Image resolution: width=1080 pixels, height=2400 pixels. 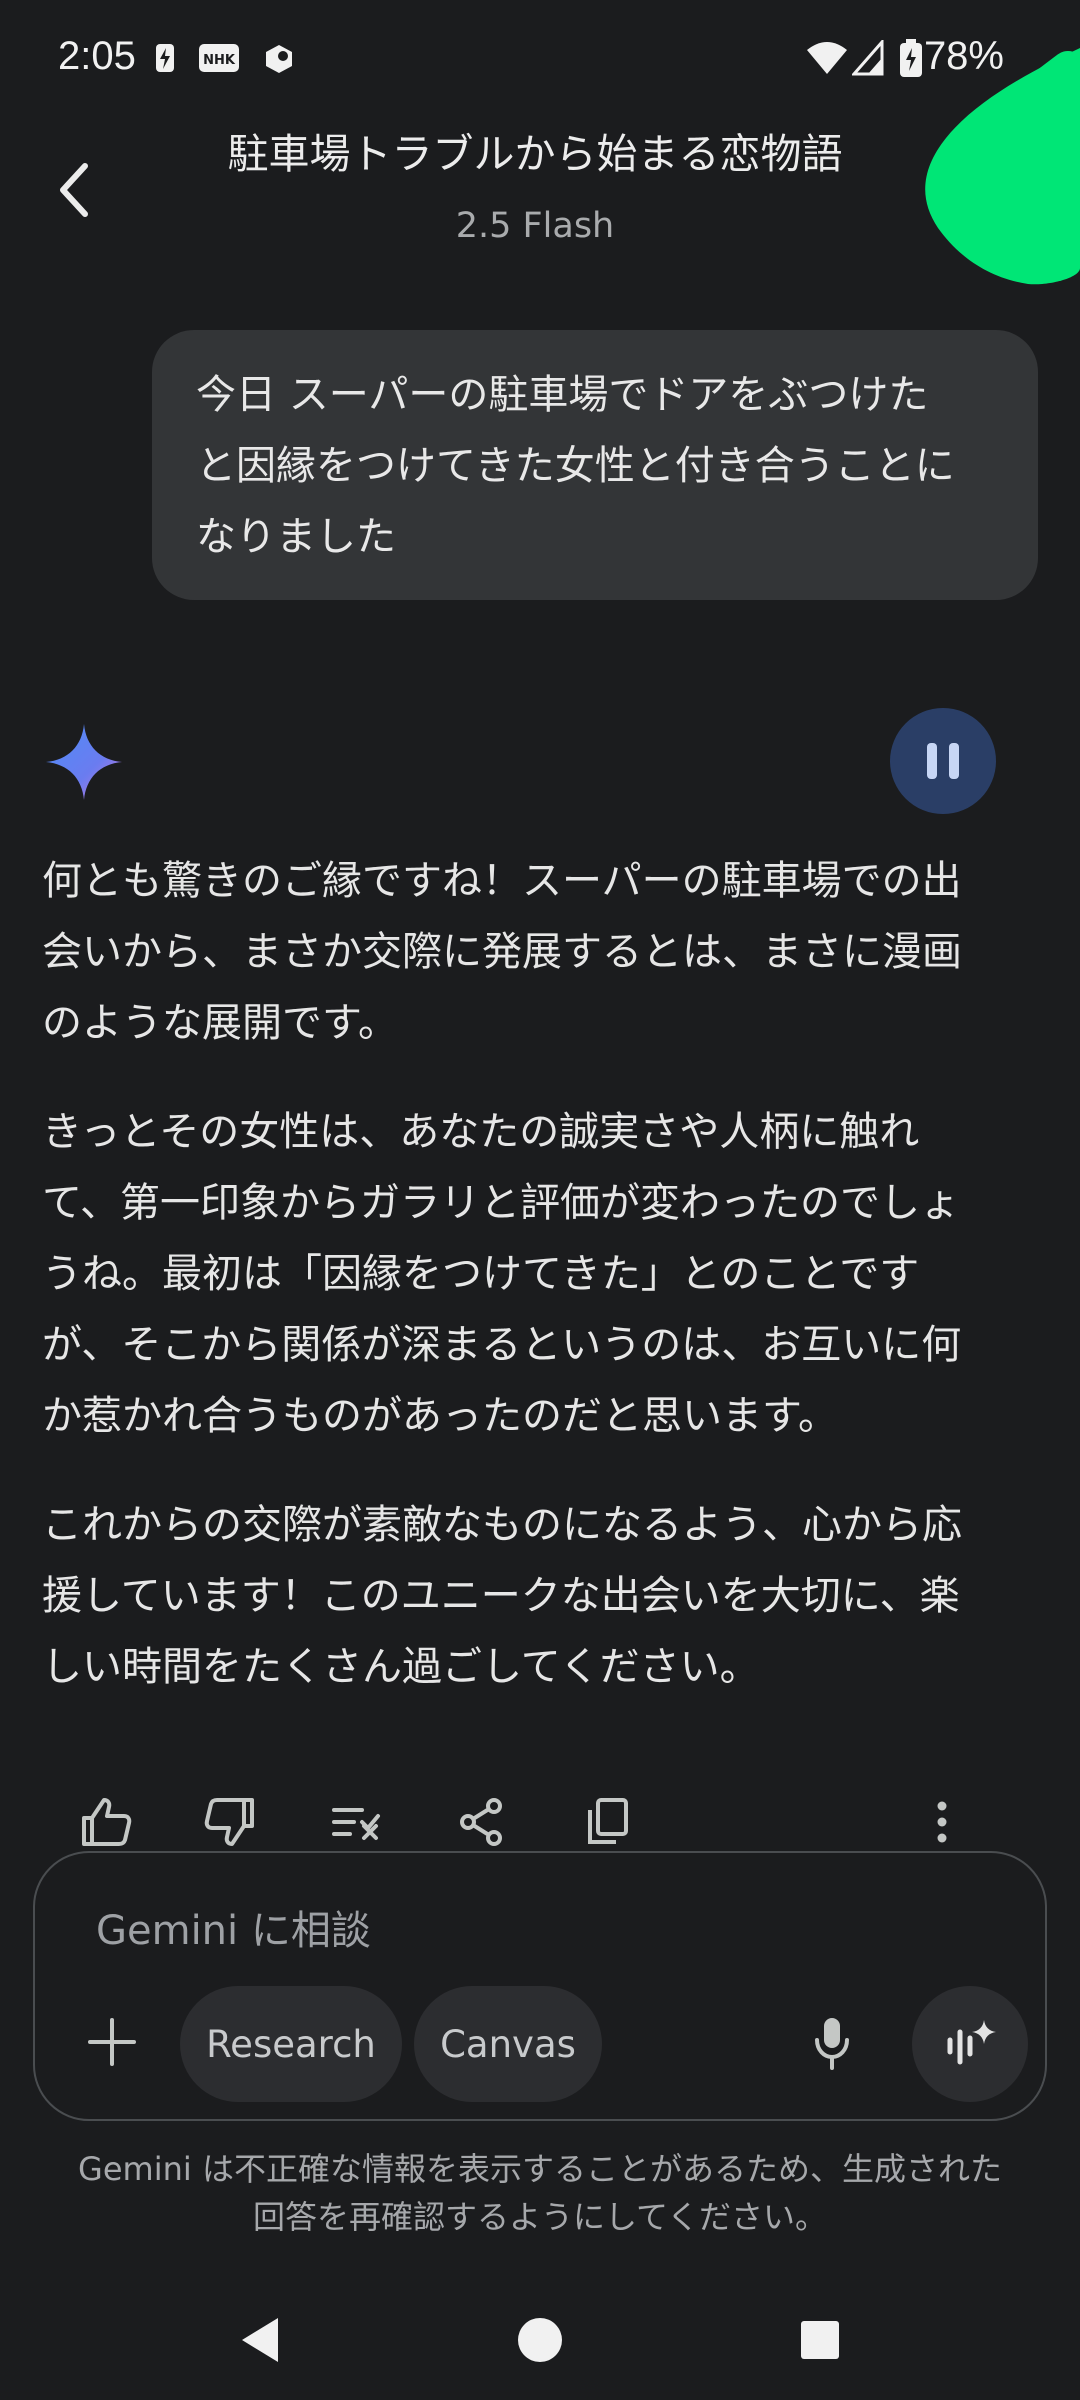 I want to click on copy-button, so click(x=608, y=1822).